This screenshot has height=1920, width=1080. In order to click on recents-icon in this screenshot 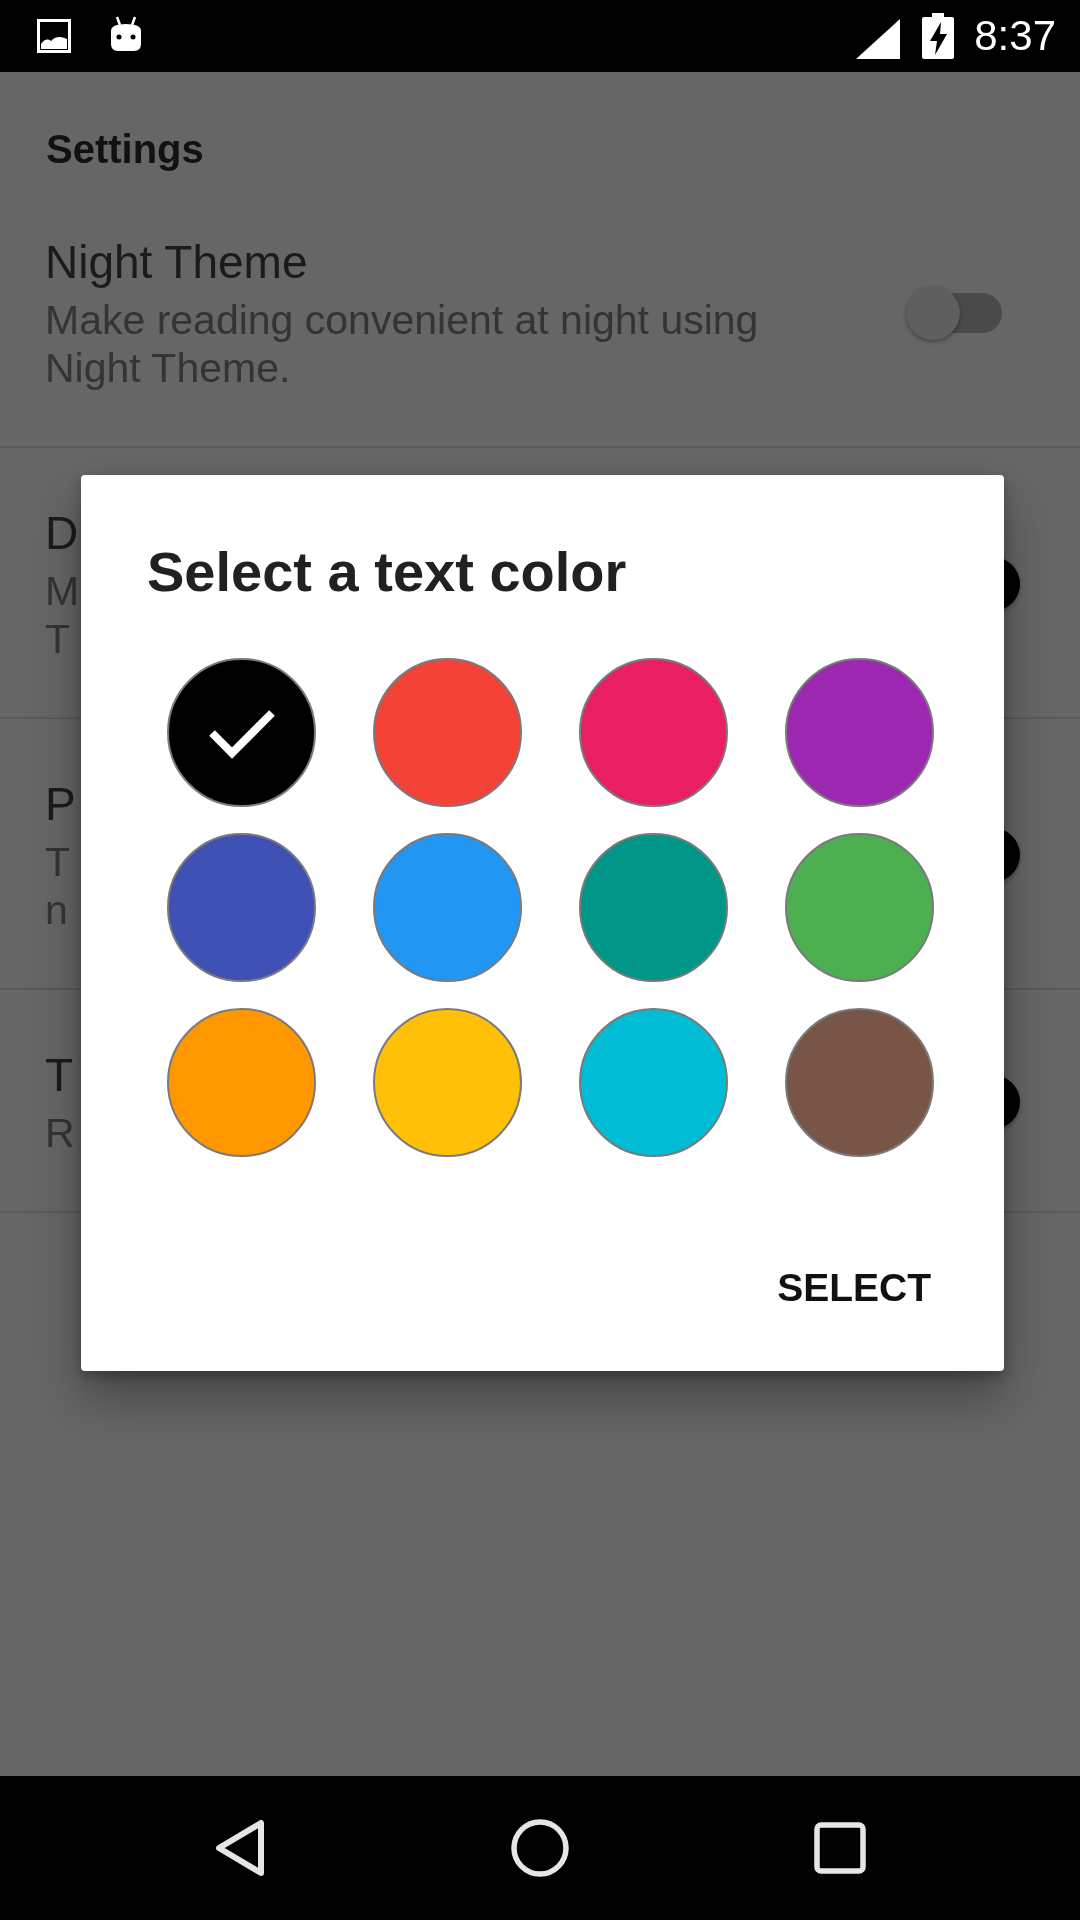, I will do `click(840, 1848)`.